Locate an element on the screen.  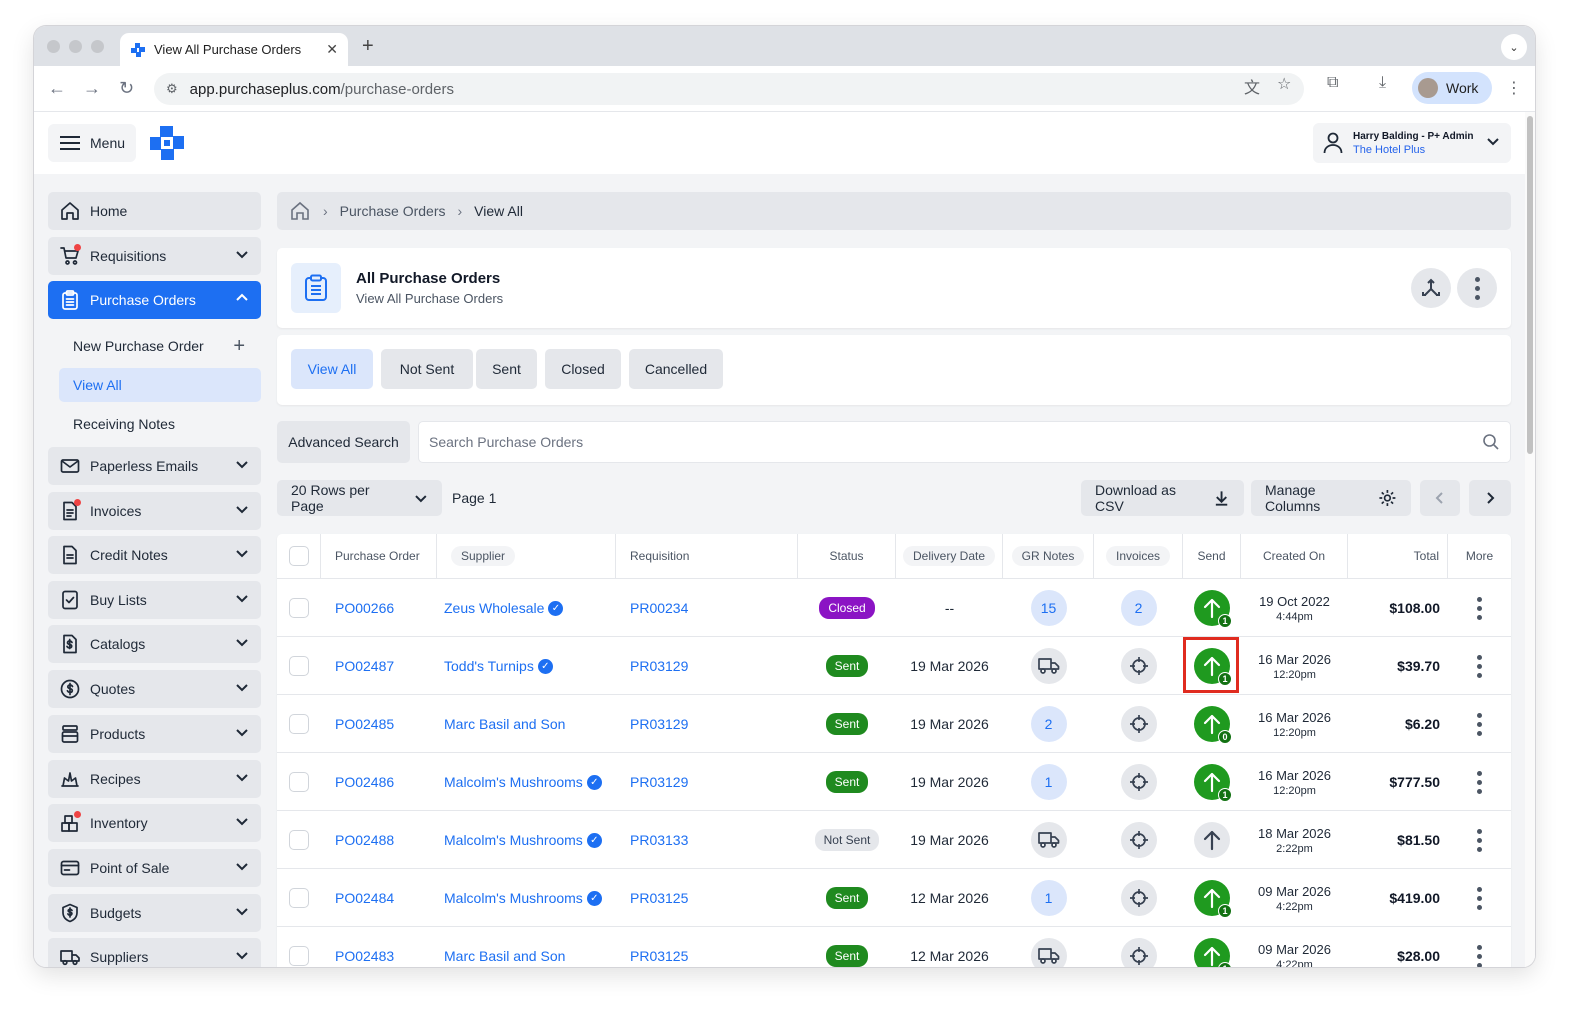
supplier-link: Zeus Wholesale is located at coordinates (494, 608).